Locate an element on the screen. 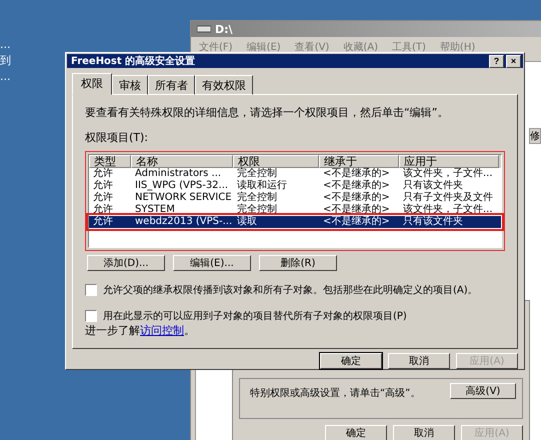  tab: 权限 is located at coordinates (92, 84).